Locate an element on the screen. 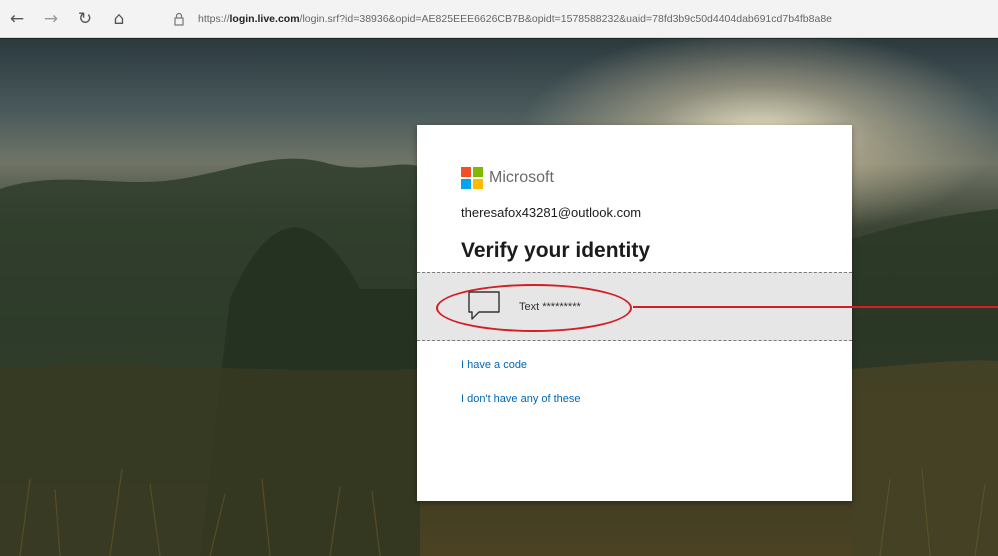 This screenshot has width=998, height=556. logo-square-yellow is located at coordinates (478, 184).